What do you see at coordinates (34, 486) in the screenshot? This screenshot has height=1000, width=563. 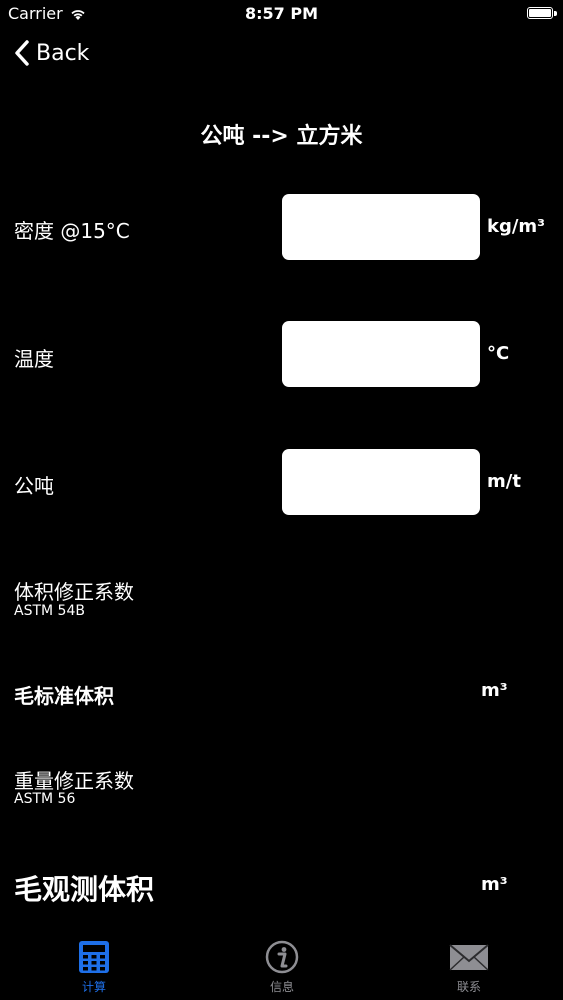 I see `tonnes-label: 公吨` at bounding box center [34, 486].